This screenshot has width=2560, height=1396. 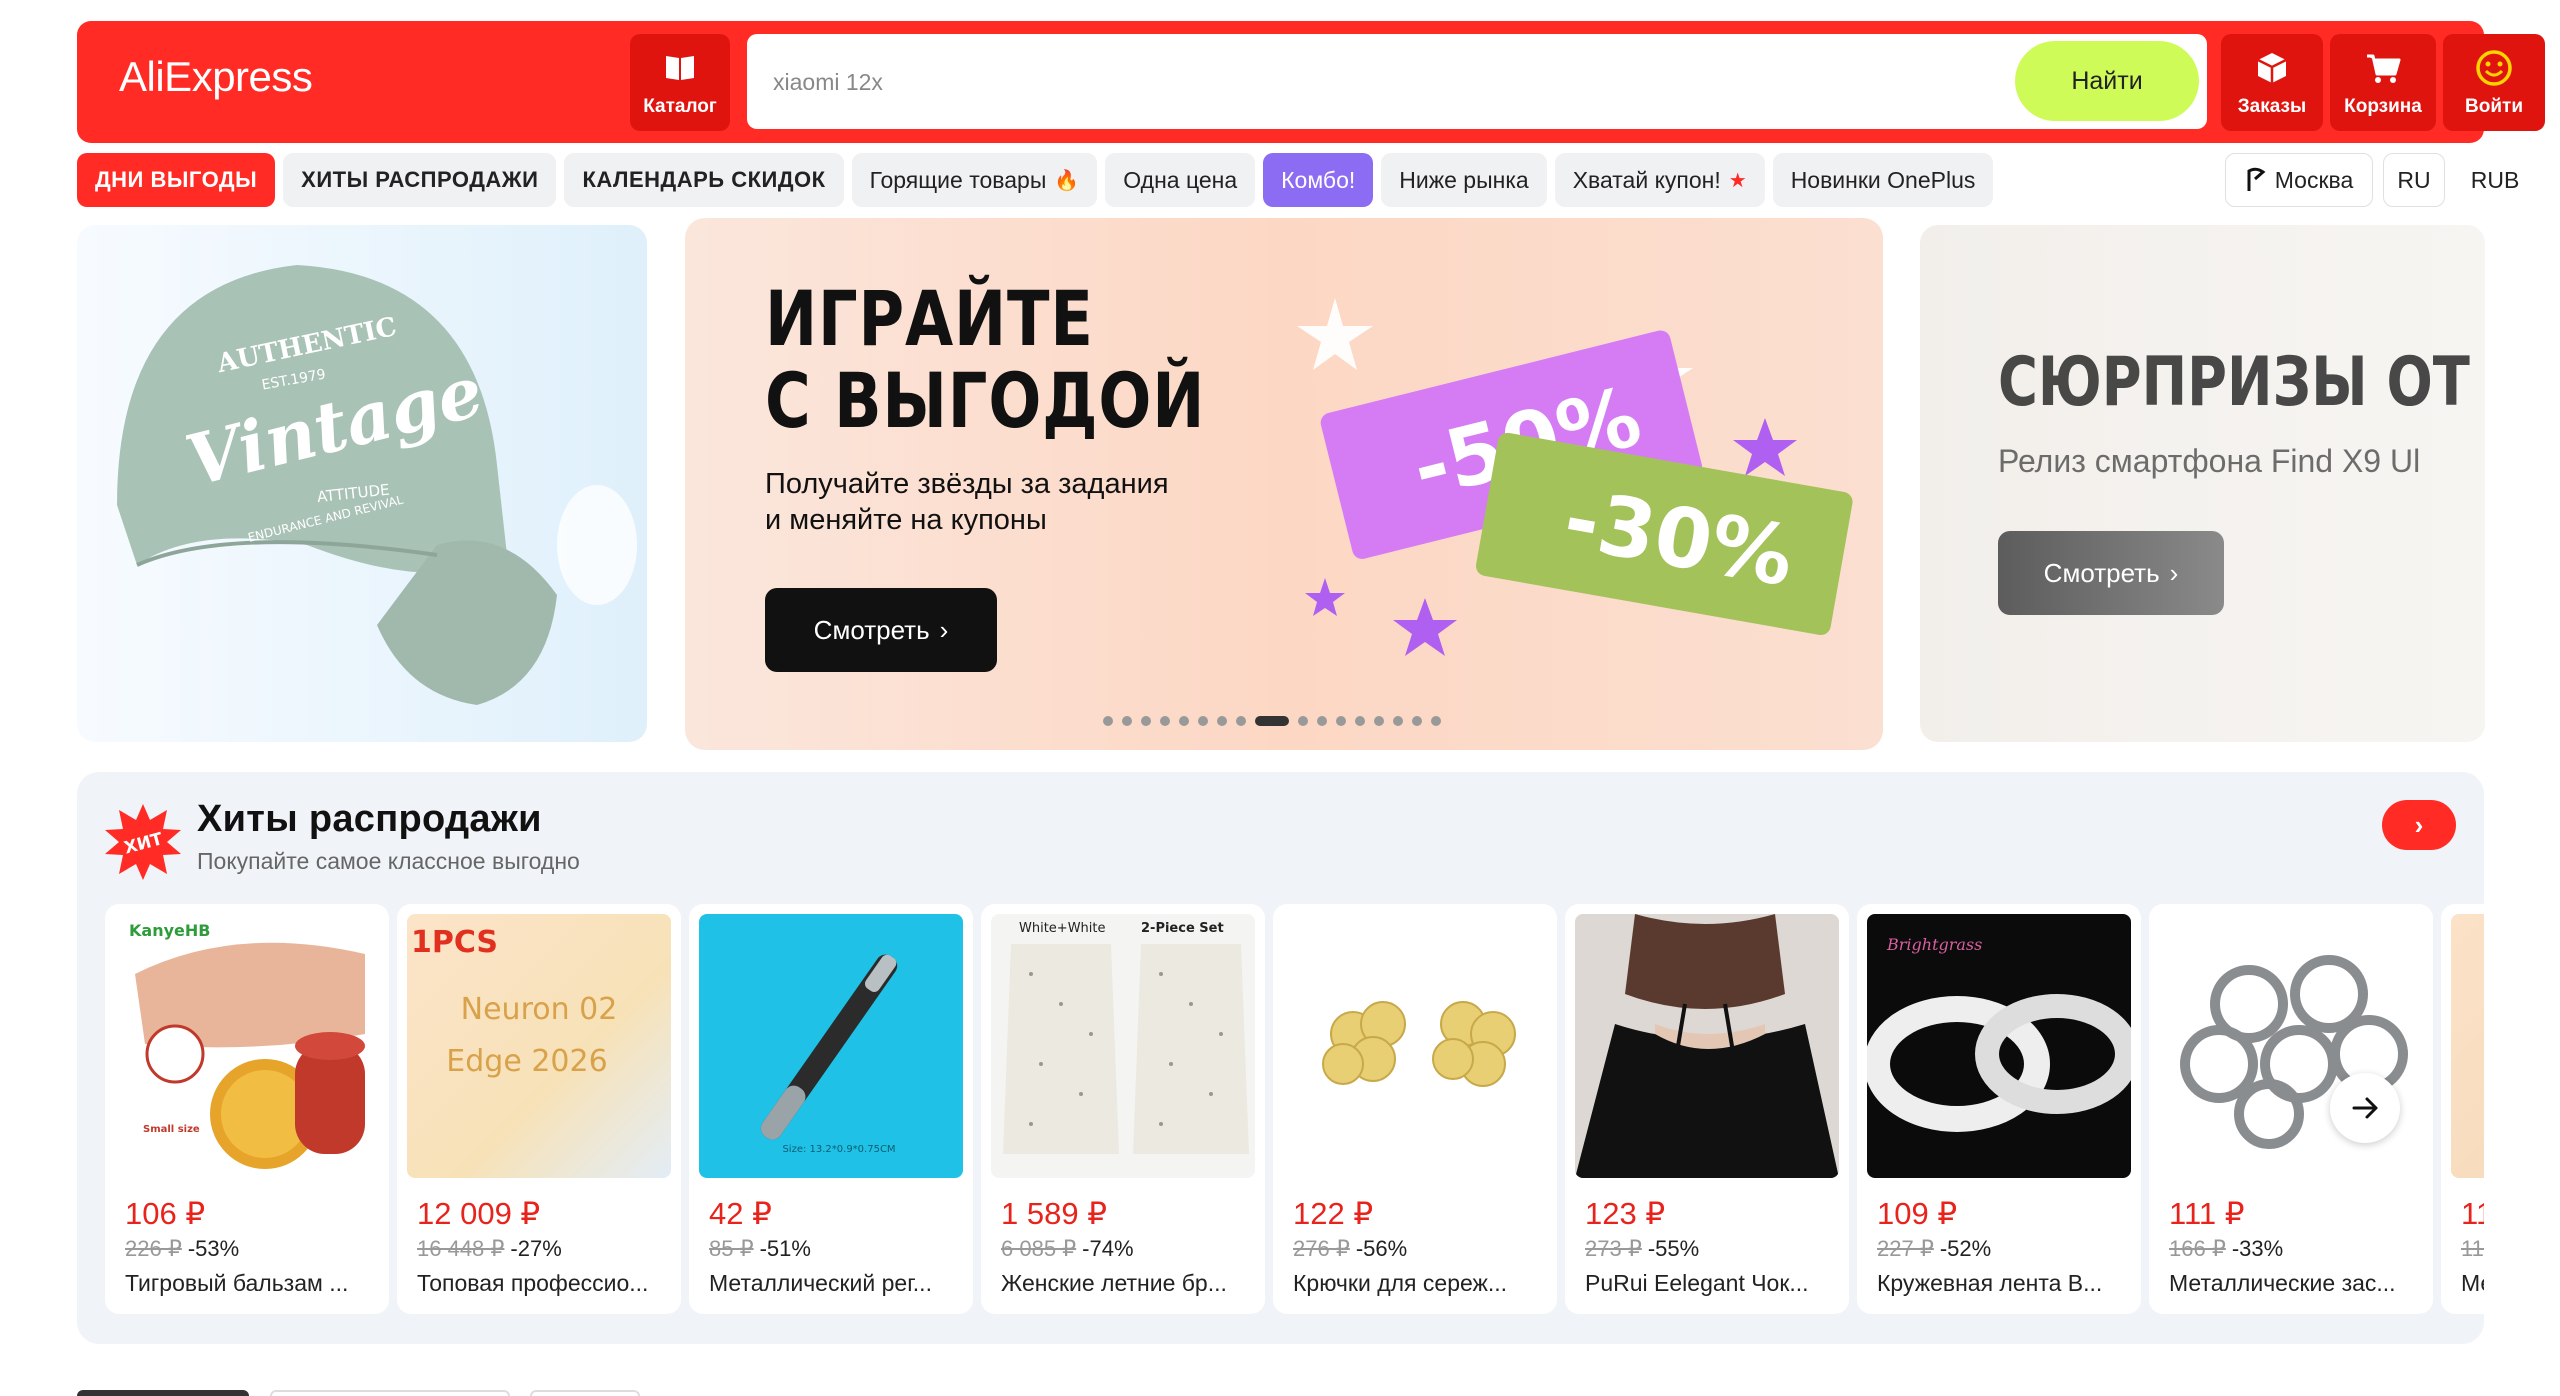 I want to click on chevron-right-icon: ›, so click(x=944, y=629).